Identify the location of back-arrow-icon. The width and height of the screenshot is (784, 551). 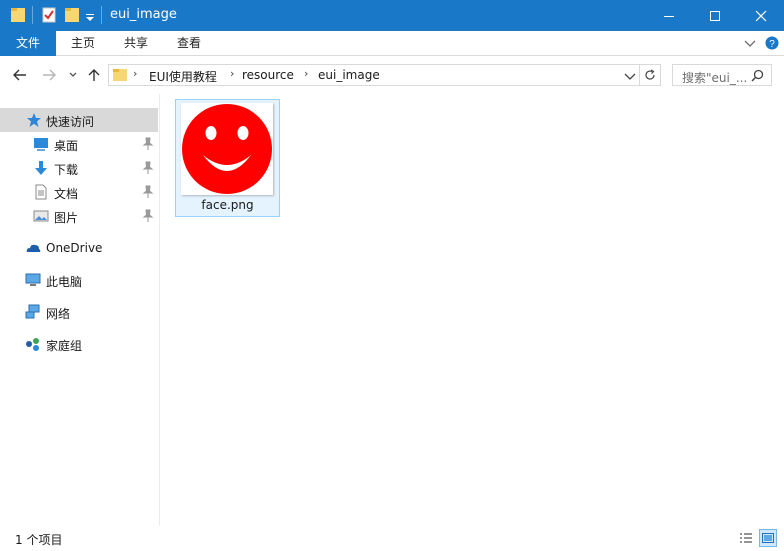
(19, 75).